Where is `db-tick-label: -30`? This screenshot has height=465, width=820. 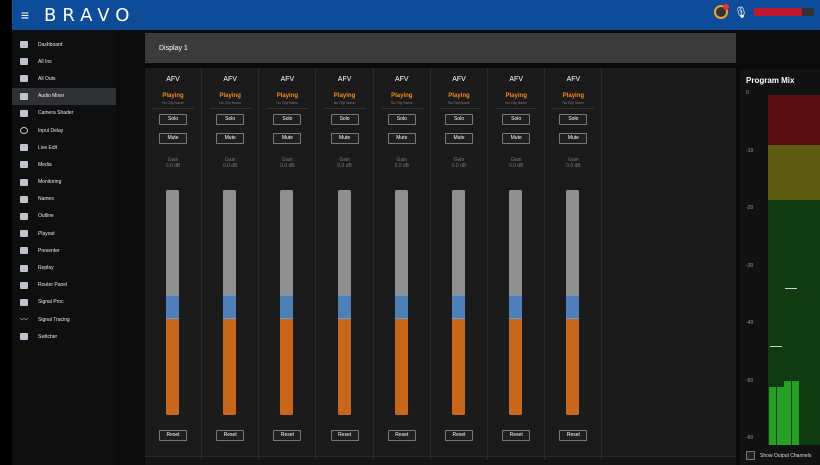 db-tick-label: -30 is located at coordinates (750, 265).